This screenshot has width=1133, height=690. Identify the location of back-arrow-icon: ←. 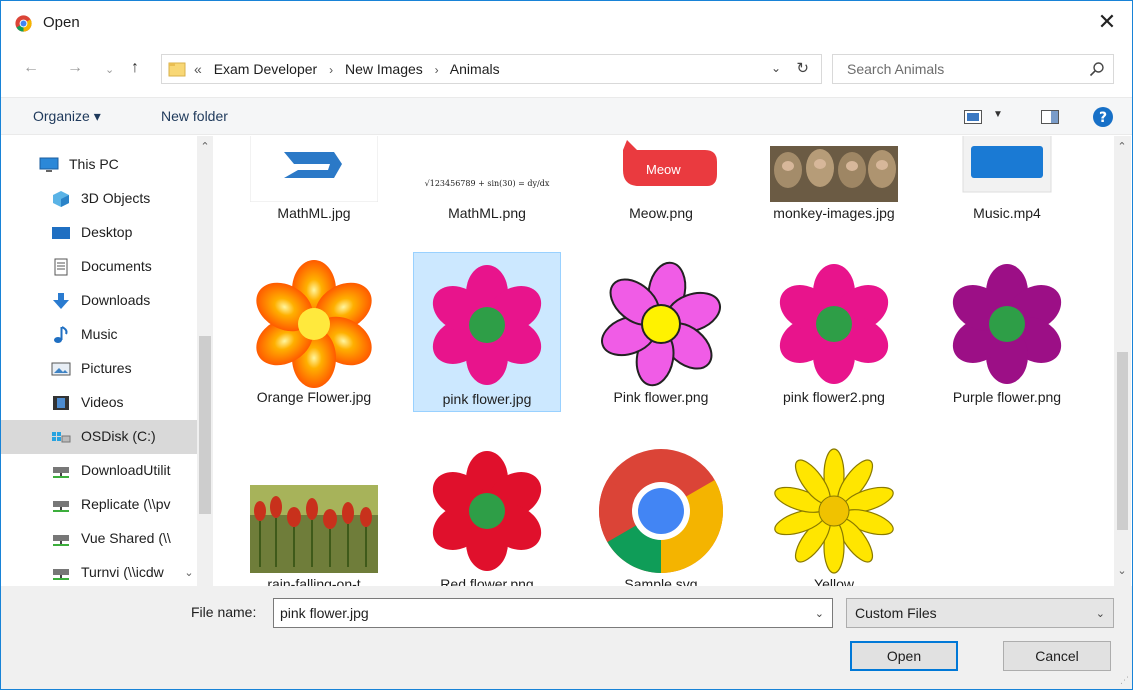
(31, 68).